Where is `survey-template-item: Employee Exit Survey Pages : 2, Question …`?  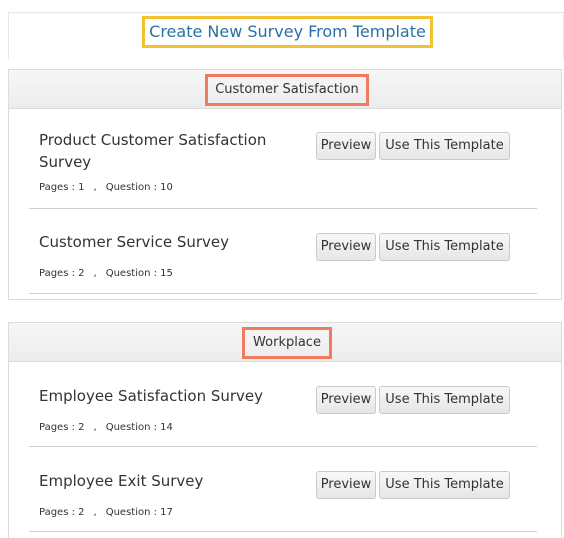
survey-template-item: Employee Exit Survey Pages : 2, Question … is located at coordinates (283, 489).